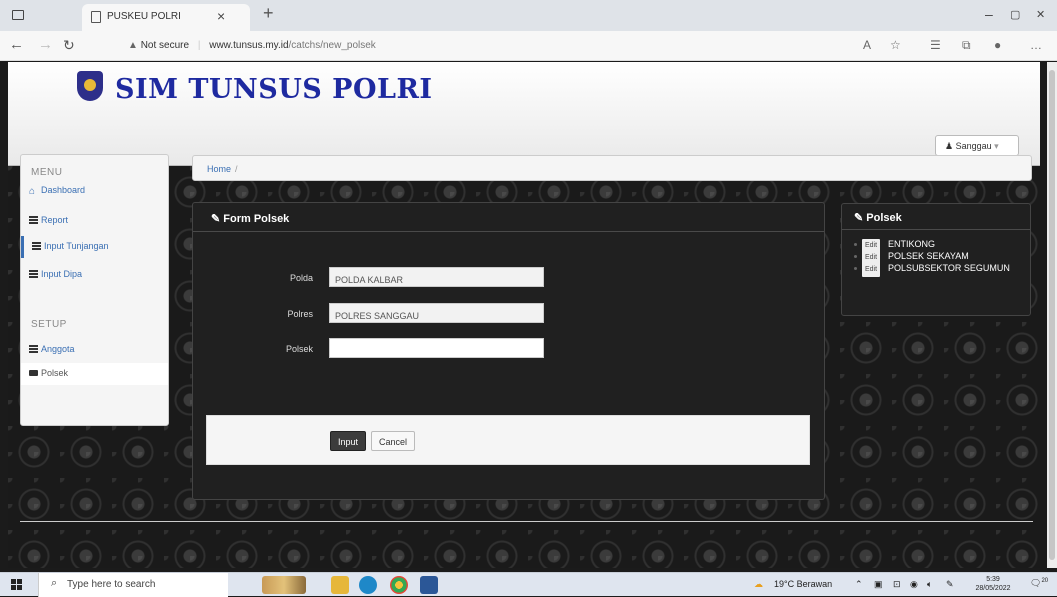 Image resolution: width=1057 pixels, height=597 pixels. What do you see at coordinates (399, 585) in the screenshot?
I see `chrome-icon` at bounding box center [399, 585].